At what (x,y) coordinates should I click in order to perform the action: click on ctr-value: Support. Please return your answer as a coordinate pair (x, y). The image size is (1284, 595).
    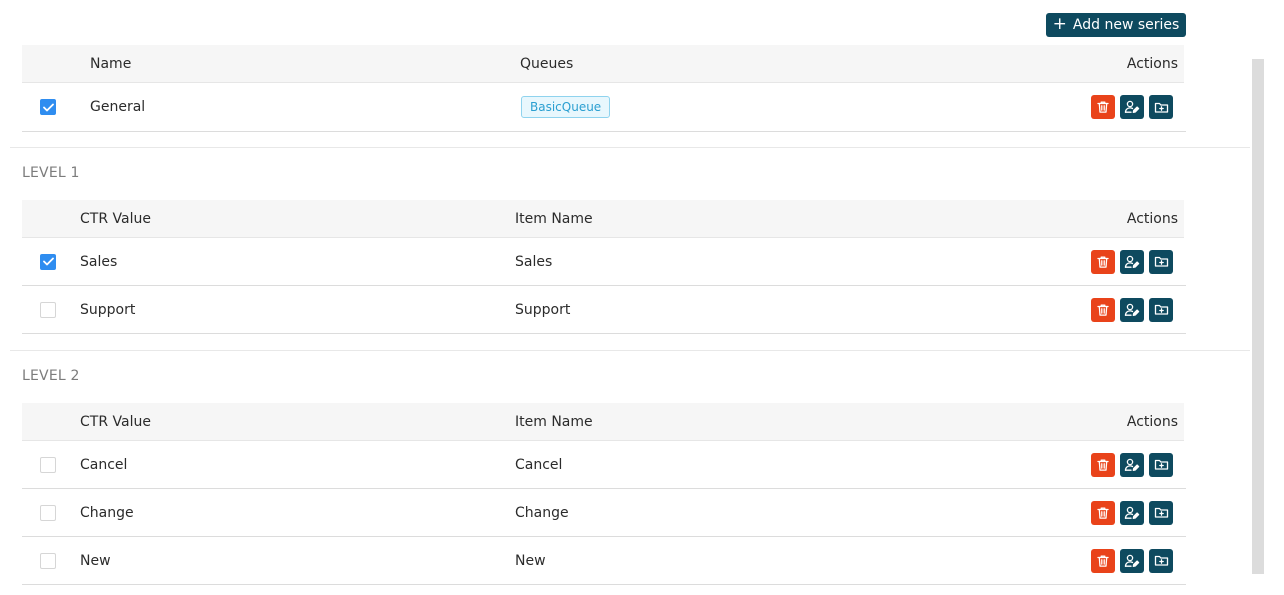
    Looking at the image, I should click on (108, 309).